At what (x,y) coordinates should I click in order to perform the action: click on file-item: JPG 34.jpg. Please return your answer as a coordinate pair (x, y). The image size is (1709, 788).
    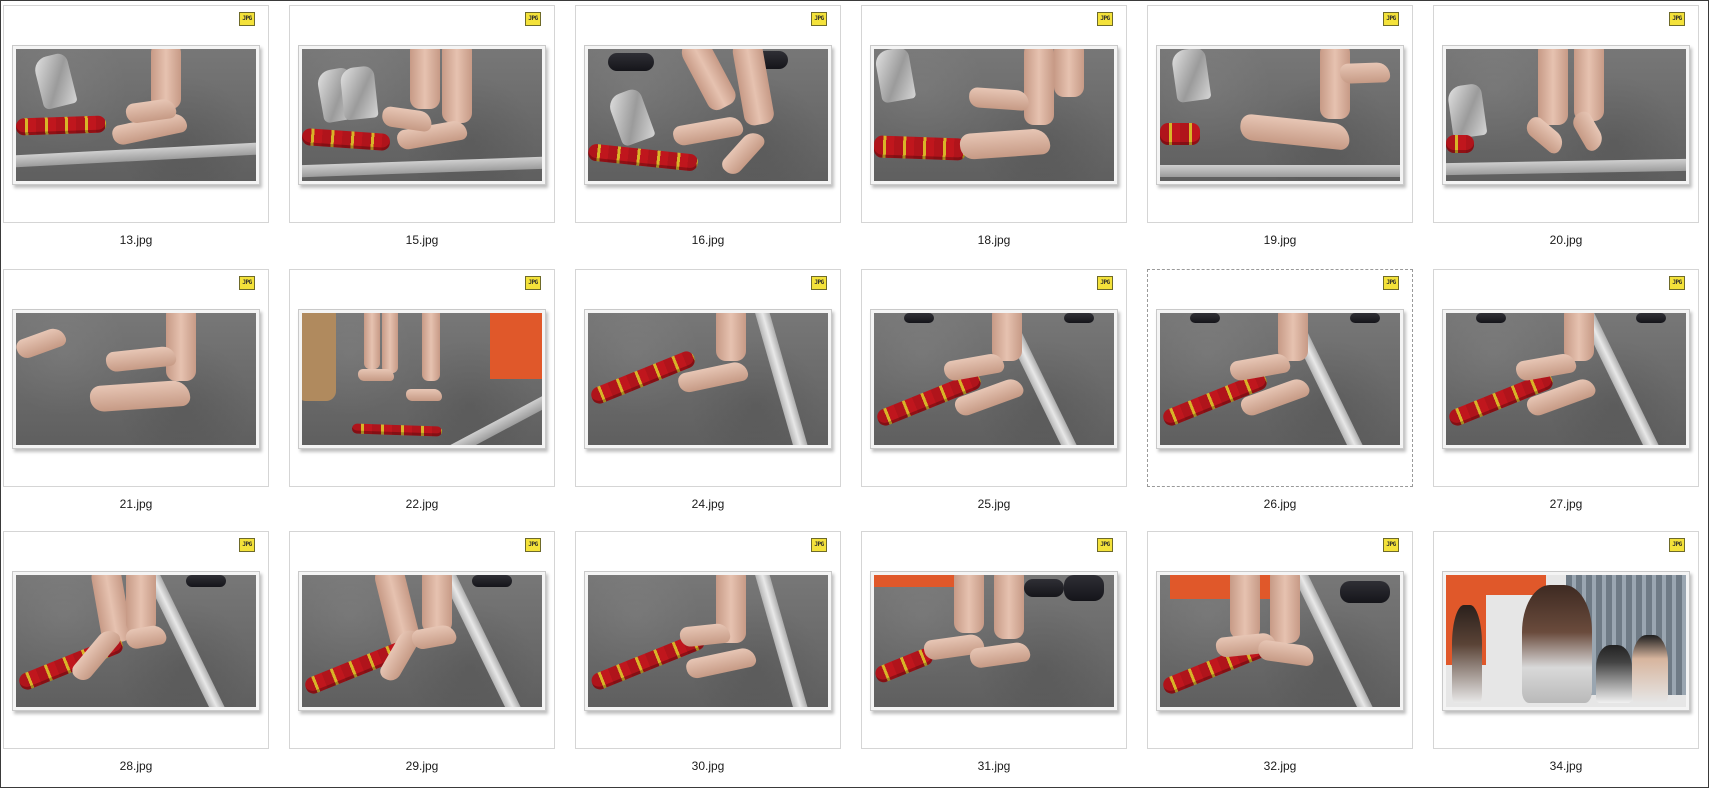
    Looking at the image, I should click on (1566, 652).